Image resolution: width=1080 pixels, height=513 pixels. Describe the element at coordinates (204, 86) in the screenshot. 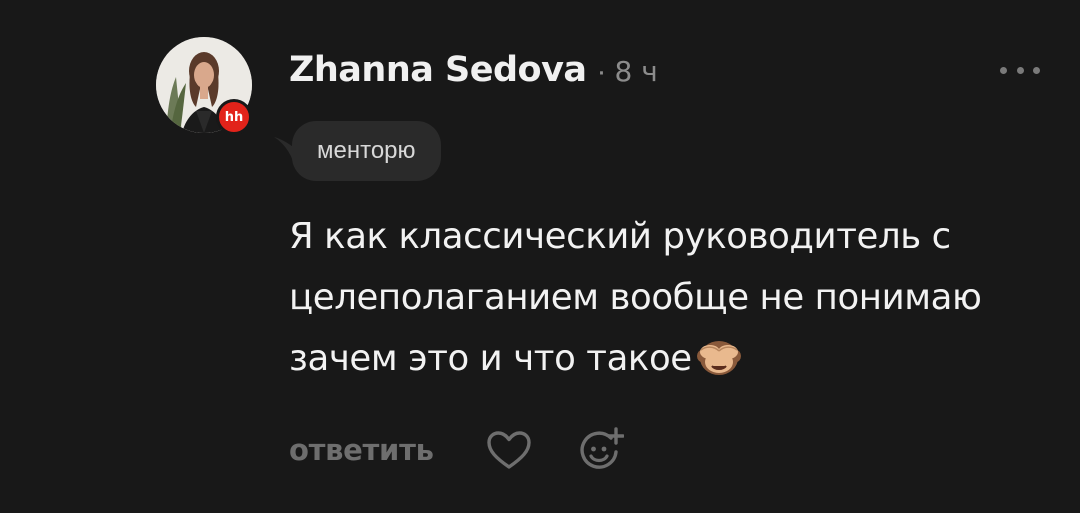

I see `avatar: hh` at that location.